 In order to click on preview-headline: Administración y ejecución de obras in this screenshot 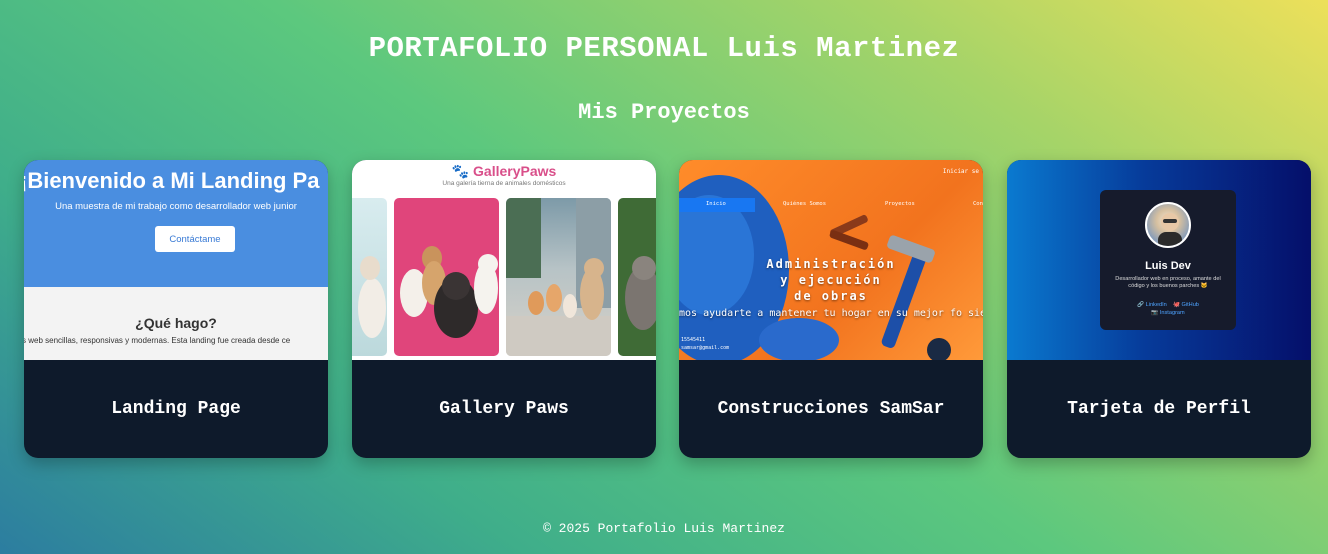, I will do `click(831, 280)`.